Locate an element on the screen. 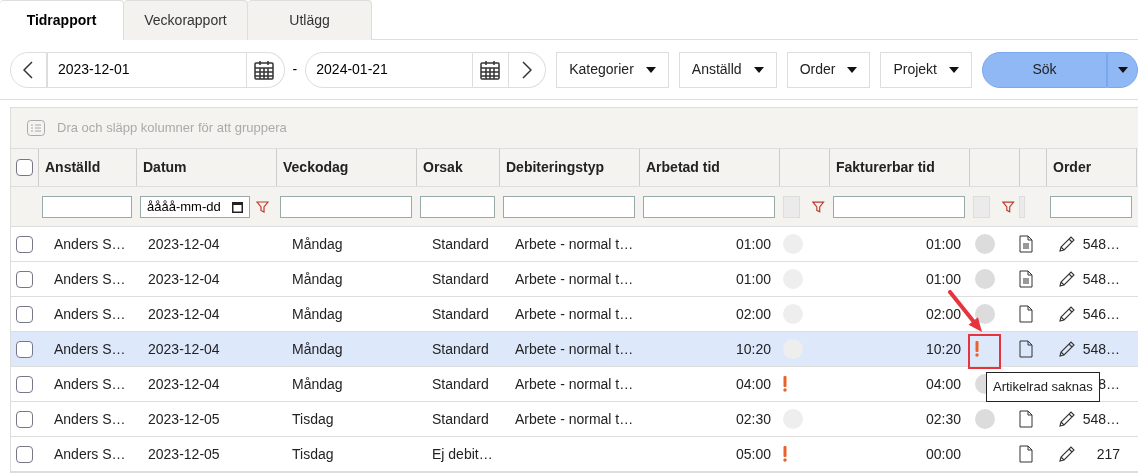 This screenshot has width=1138, height=475. tab: Veckorapport is located at coordinates (186, 20).